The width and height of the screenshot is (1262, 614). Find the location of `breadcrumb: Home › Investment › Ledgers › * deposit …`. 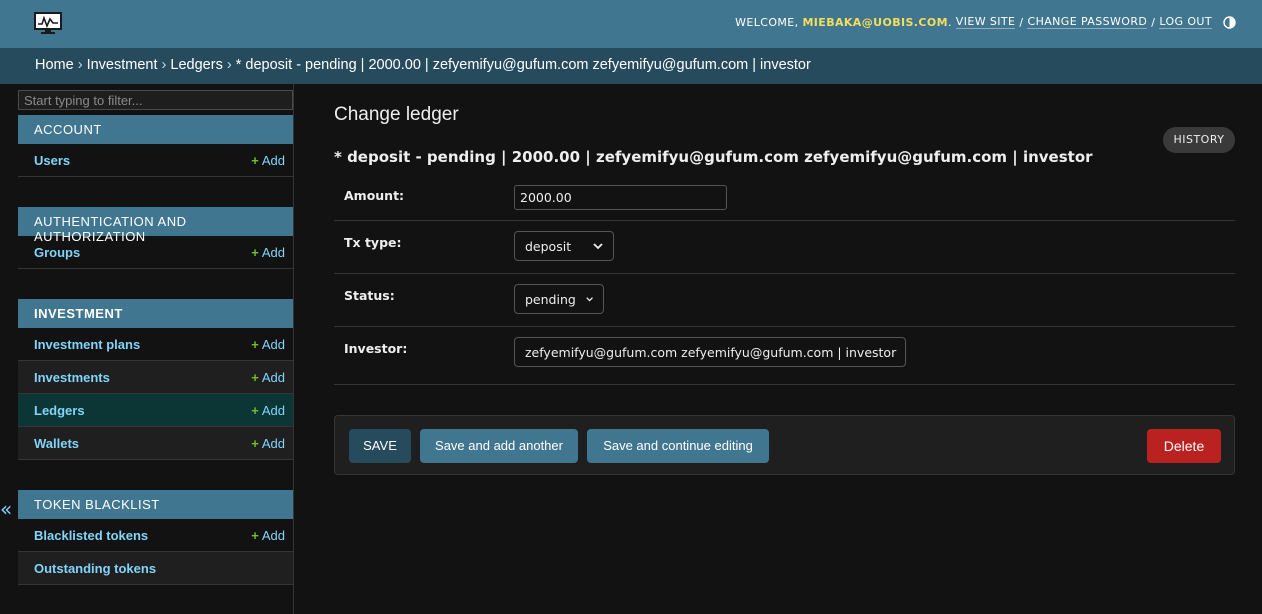

breadcrumb: Home › Investment › Ledgers › * deposit … is located at coordinates (631, 66).